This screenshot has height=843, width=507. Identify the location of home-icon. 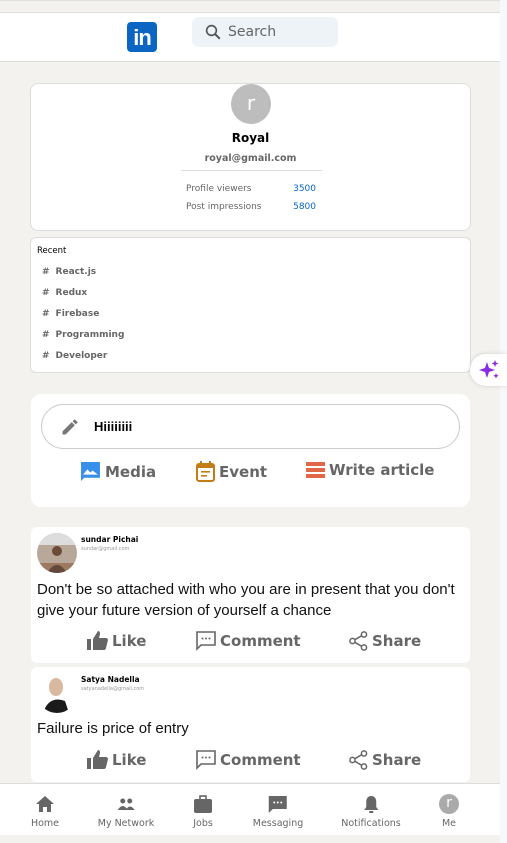
(45, 804).